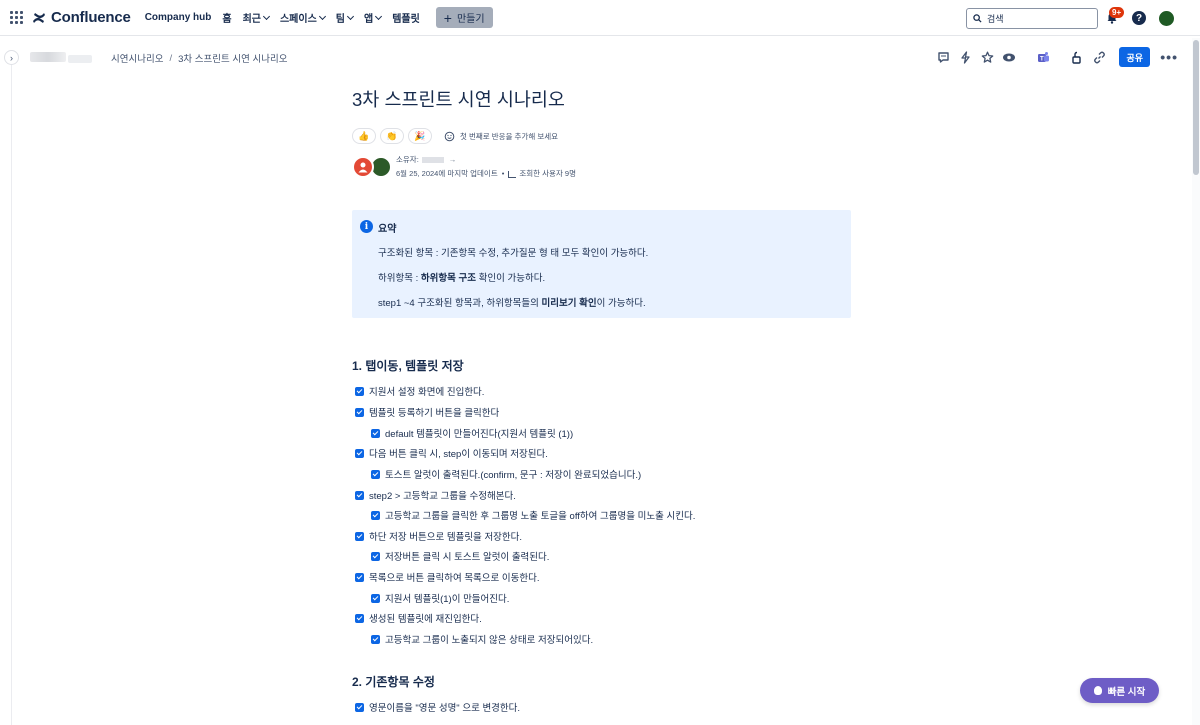  I want to click on nav-home: 홈, so click(226, 17).